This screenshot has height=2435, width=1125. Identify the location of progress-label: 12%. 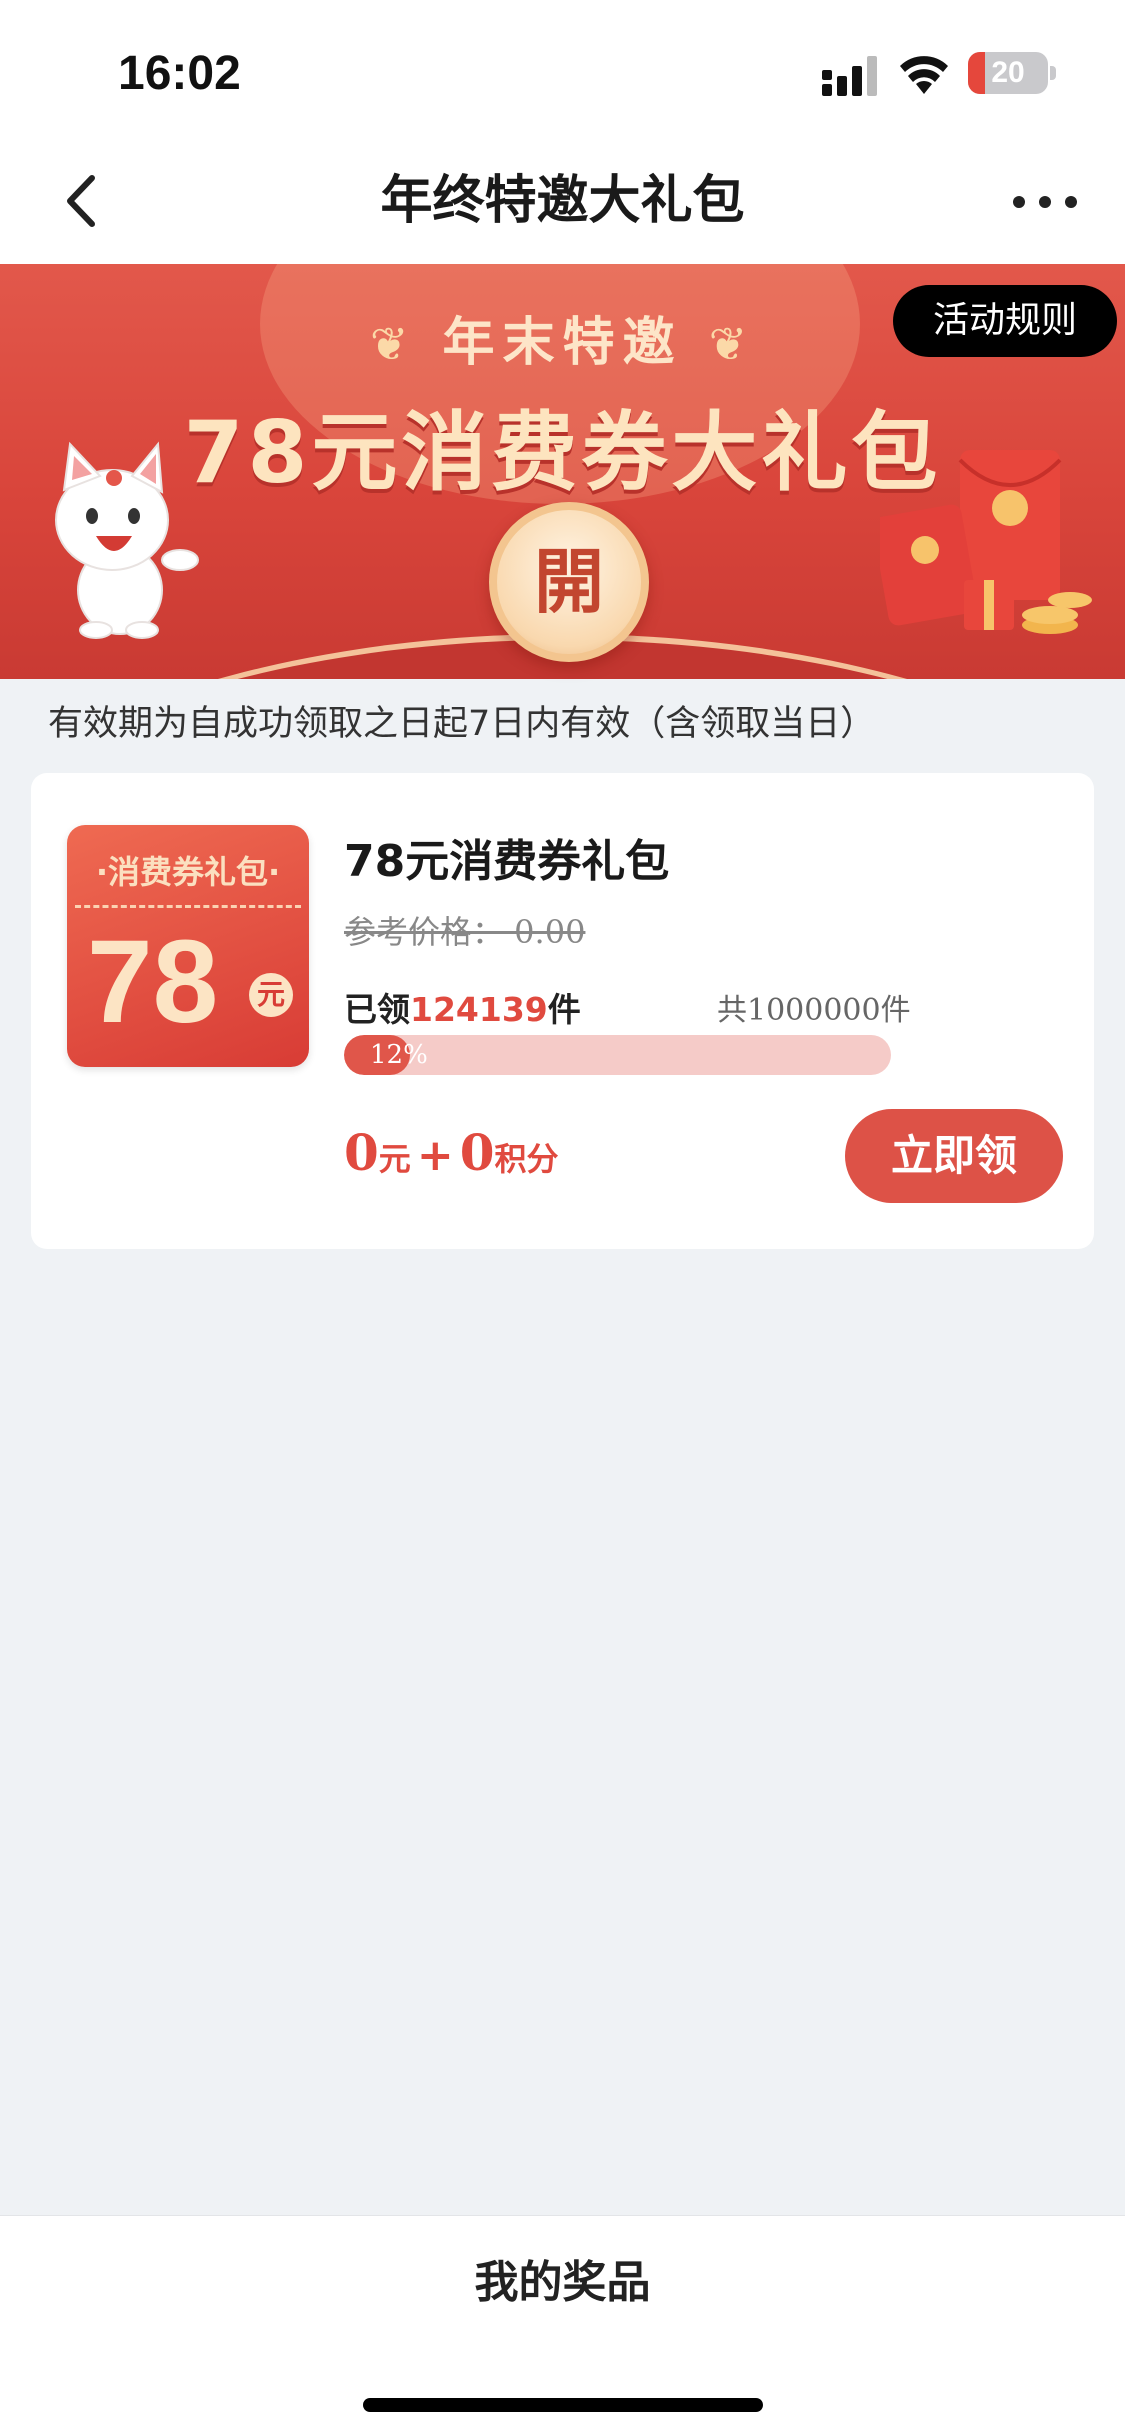
(399, 1055).